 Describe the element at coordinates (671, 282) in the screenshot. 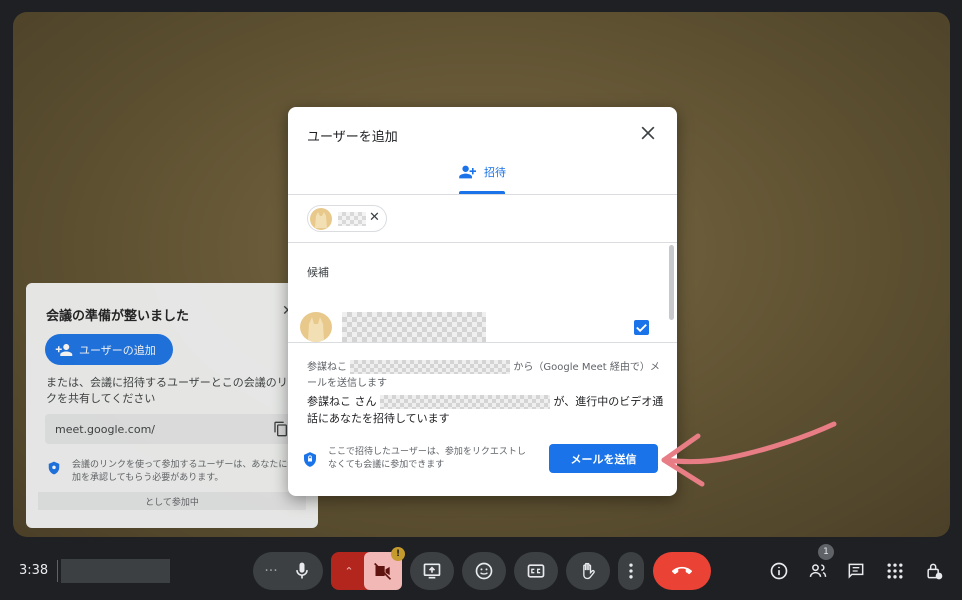

I see `scrollbar` at that location.